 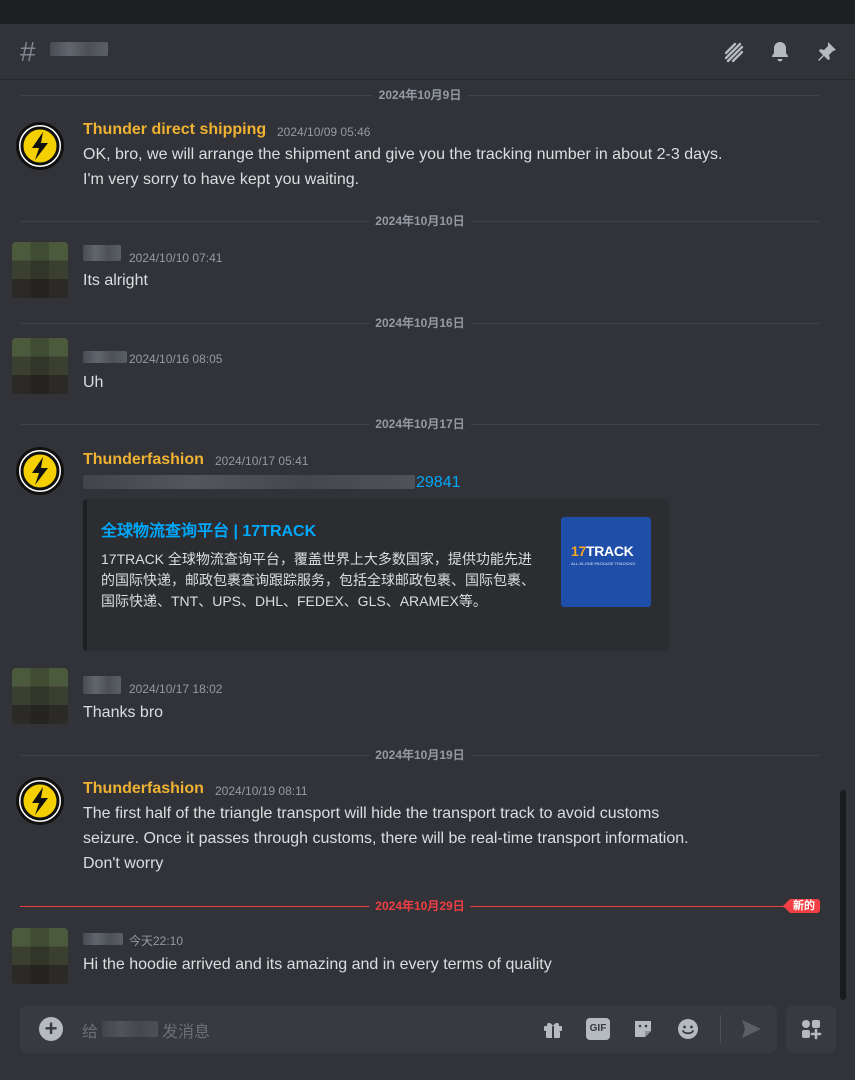 I want to click on link-redacted, so click(x=249, y=482).